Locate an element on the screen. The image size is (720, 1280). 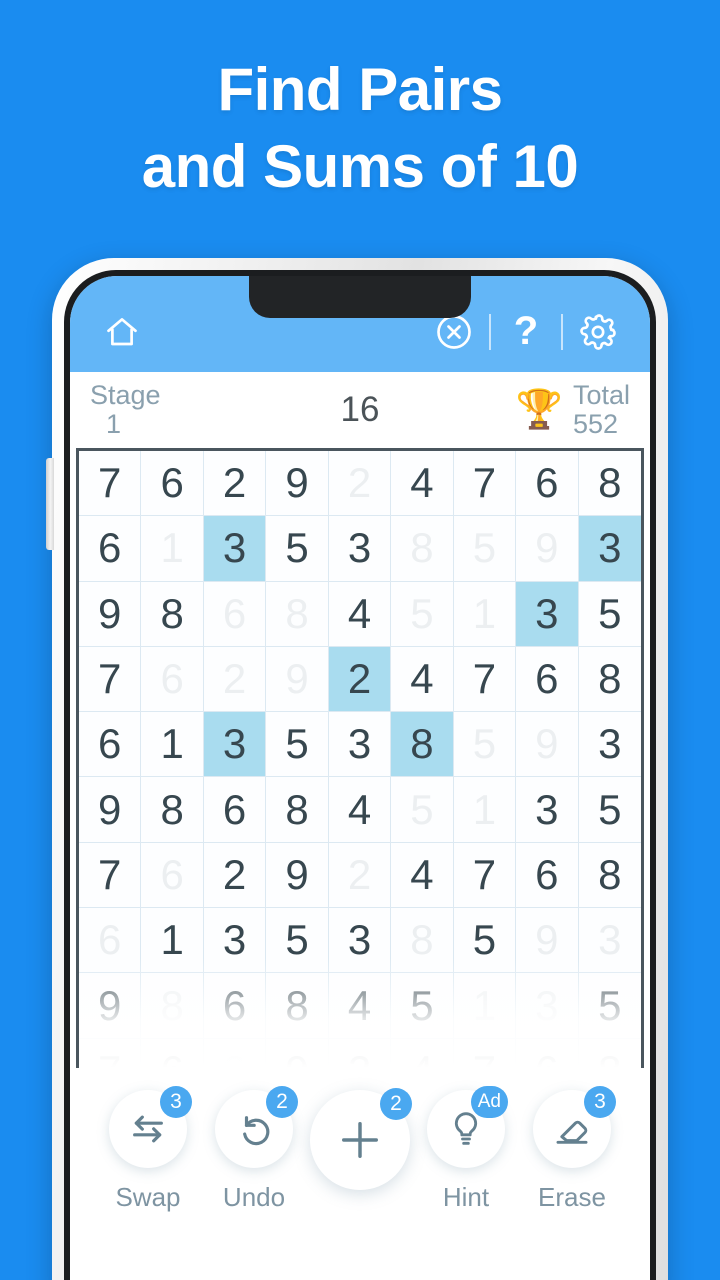
tool-undo-button: 2 Undo is located at coordinates (254, 1149).